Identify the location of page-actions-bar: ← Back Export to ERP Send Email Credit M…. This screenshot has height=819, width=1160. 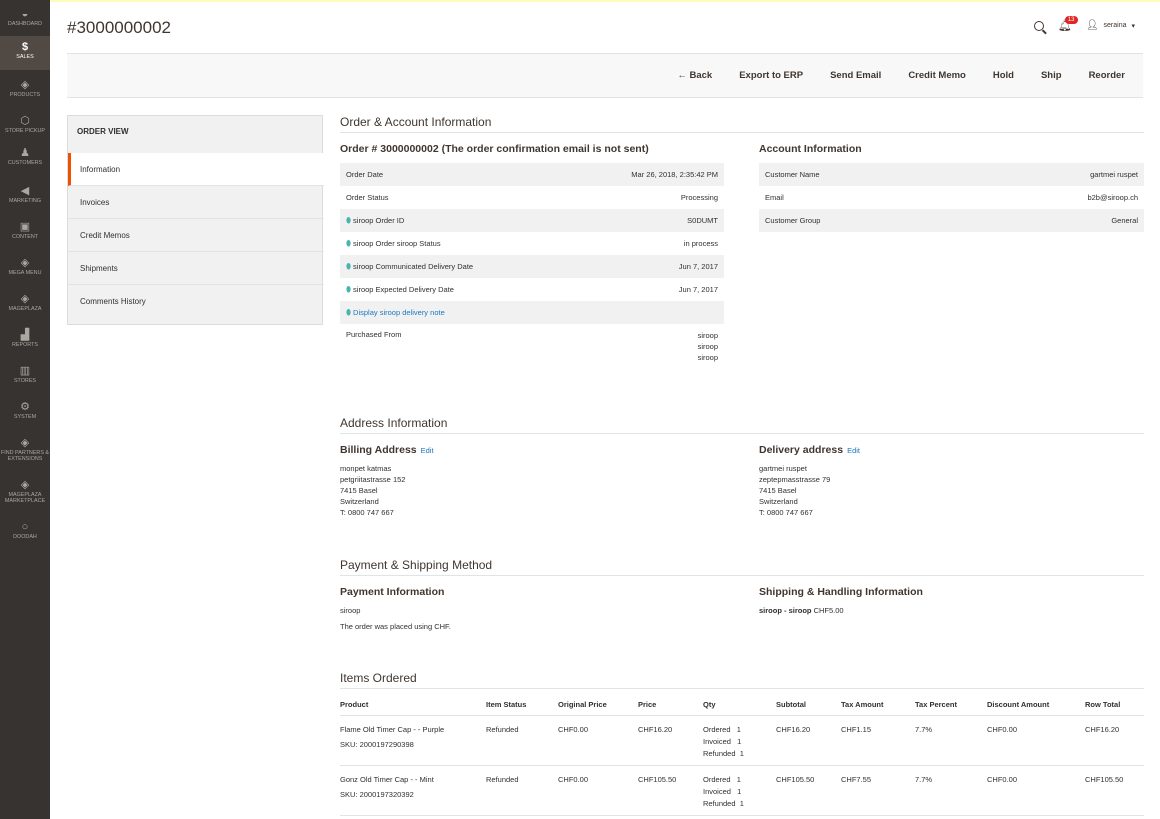
(605, 75).